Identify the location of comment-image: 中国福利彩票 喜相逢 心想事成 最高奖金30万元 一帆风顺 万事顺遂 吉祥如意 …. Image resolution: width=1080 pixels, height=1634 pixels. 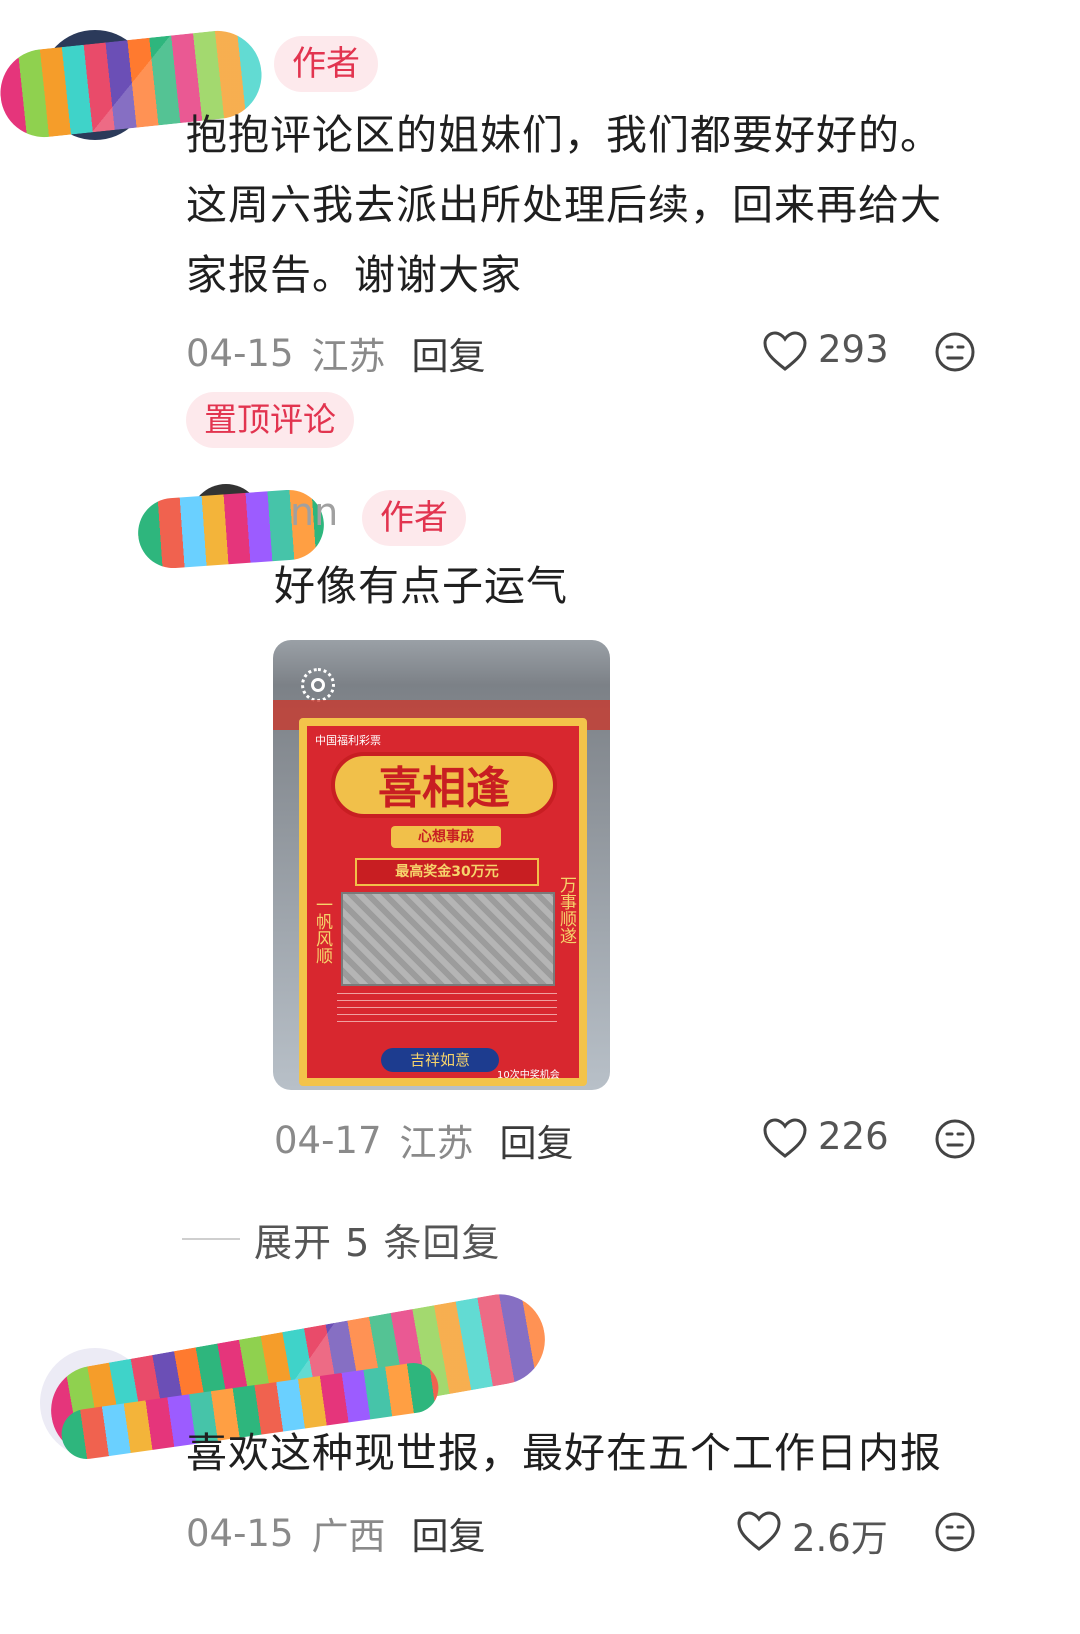
(441, 865).